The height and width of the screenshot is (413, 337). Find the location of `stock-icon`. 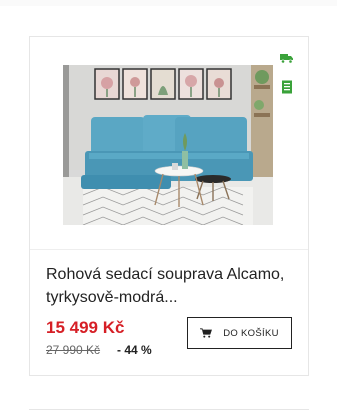

stock-icon is located at coordinates (287, 87).